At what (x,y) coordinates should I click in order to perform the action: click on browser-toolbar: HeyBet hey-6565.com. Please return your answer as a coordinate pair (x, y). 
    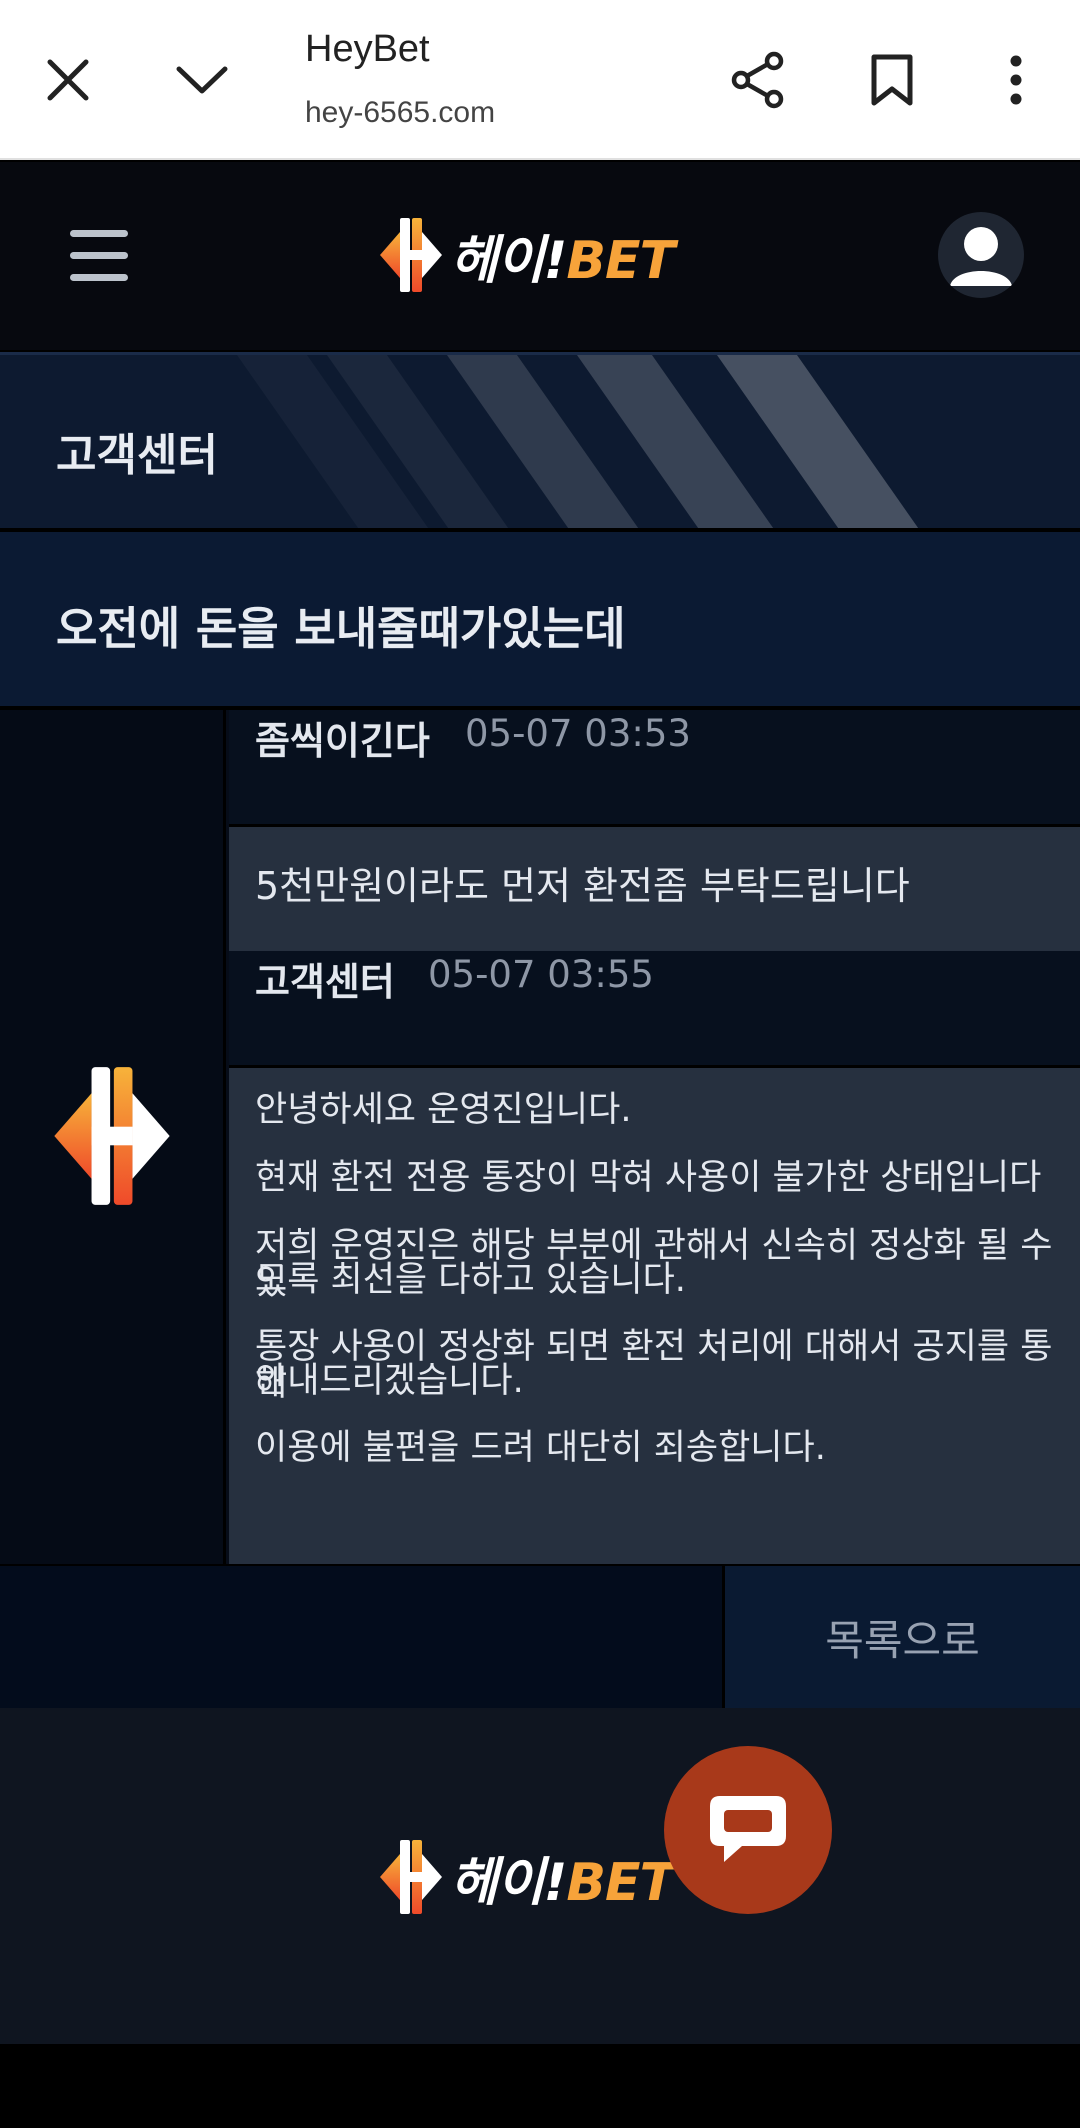
    Looking at the image, I should click on (540, 80).